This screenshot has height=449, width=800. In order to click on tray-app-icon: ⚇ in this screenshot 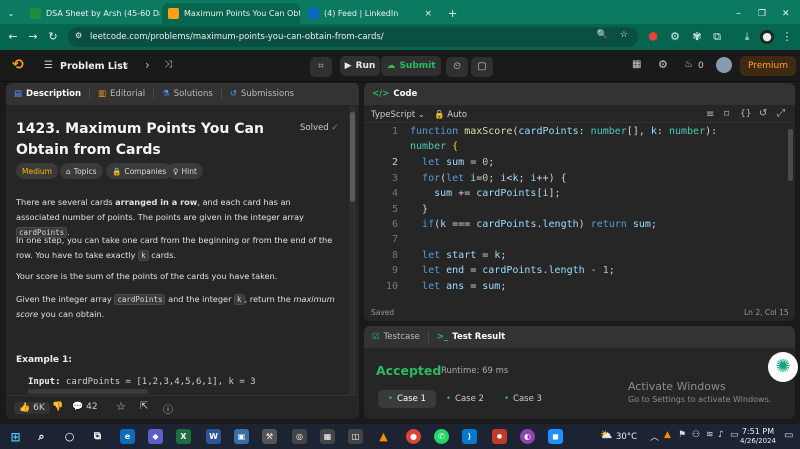, I will do `click(696, 435)`.